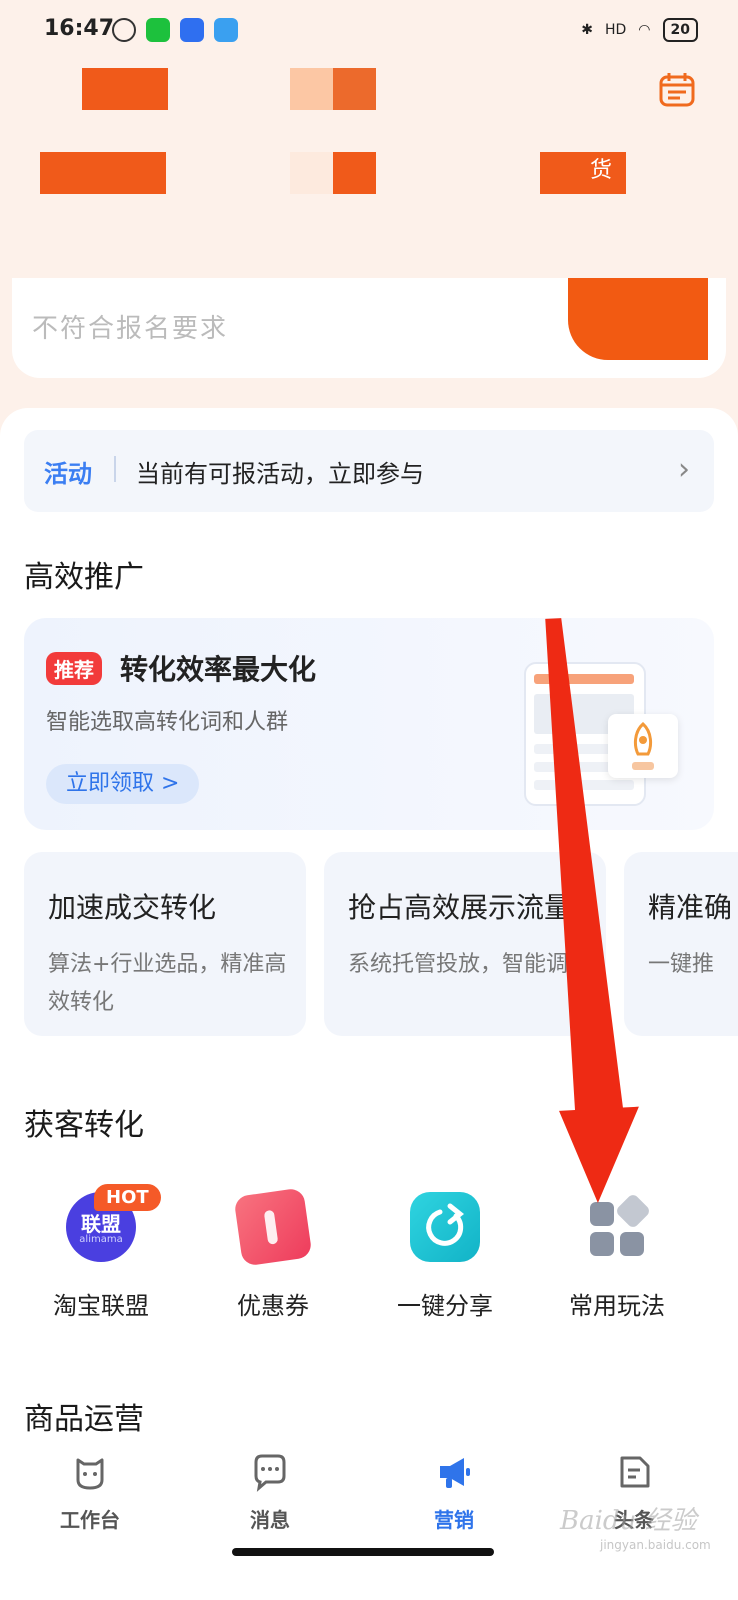 This screenshot has height=1600, width=738. I want to click on nav-label: 营销, so click(454, 1520).